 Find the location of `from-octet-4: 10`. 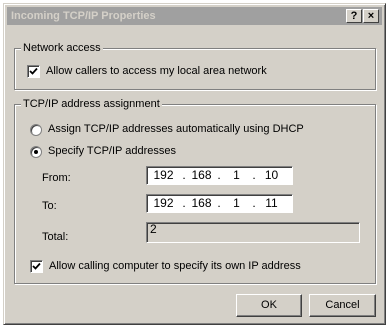

from-octet-4: 10 is located at coordinates (271, 175).